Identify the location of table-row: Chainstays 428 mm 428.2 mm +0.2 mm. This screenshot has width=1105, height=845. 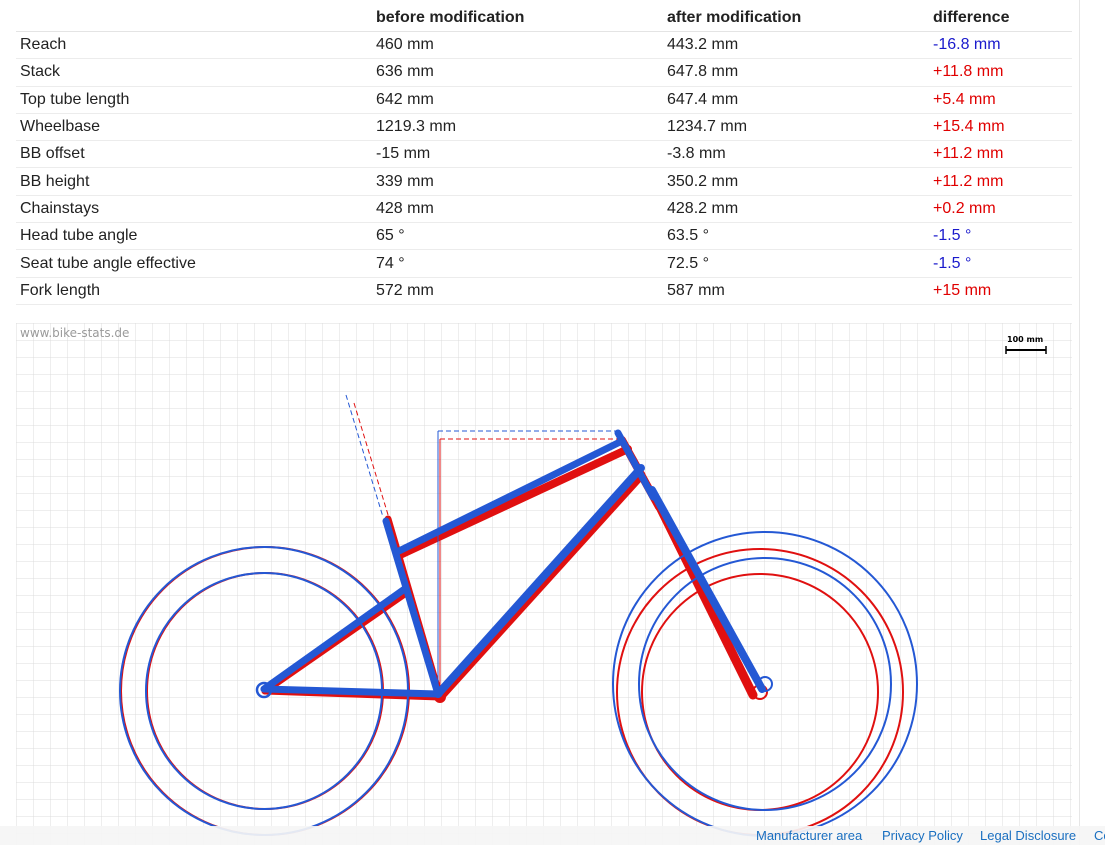
(544, 209).